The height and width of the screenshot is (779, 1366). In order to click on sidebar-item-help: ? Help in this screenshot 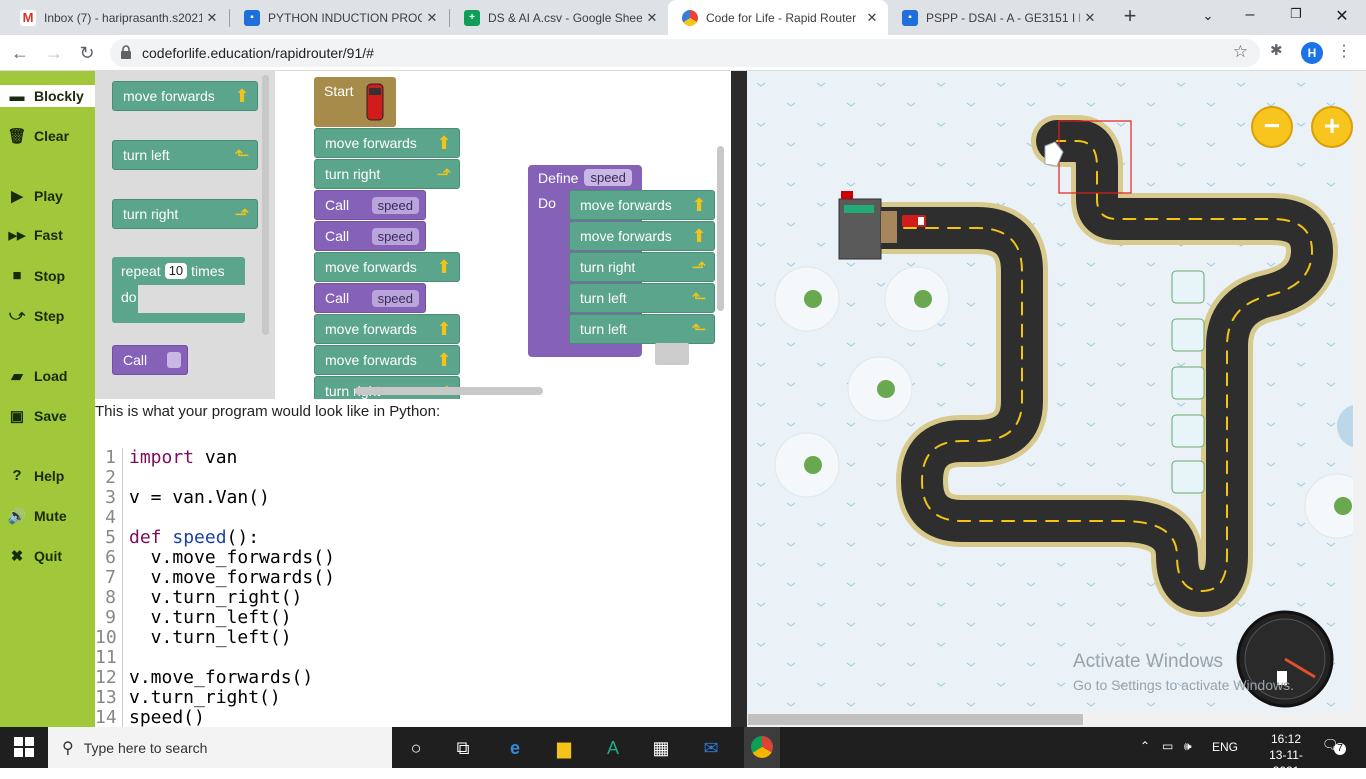, I will do `click(35, 475)`.